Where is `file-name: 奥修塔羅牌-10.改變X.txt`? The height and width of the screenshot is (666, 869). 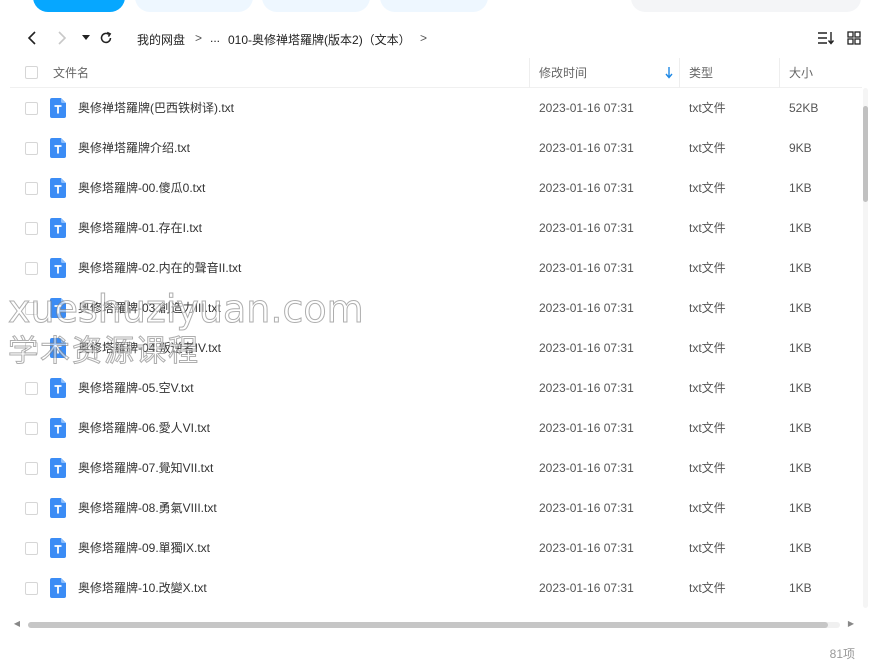 file-name: 奥修塔羅牌-10.改變X.txt is located at coordinates (142, 588).